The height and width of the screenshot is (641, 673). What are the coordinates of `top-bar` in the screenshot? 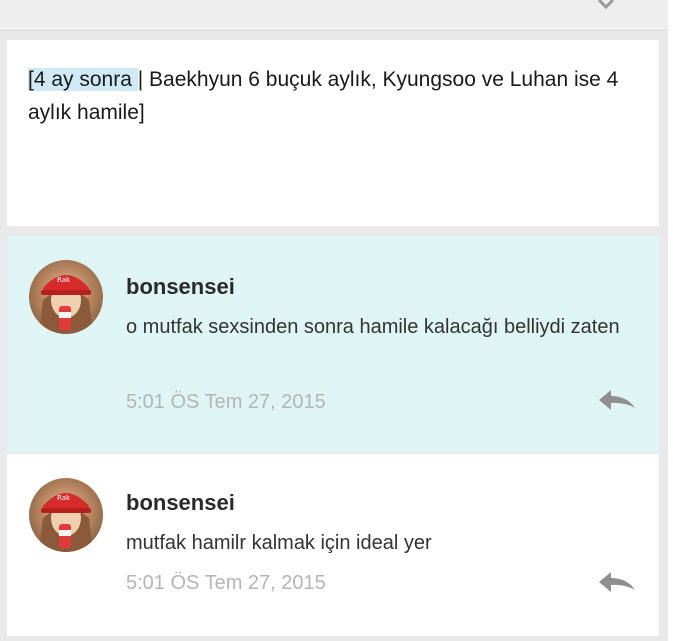 It's located at (334, 15).